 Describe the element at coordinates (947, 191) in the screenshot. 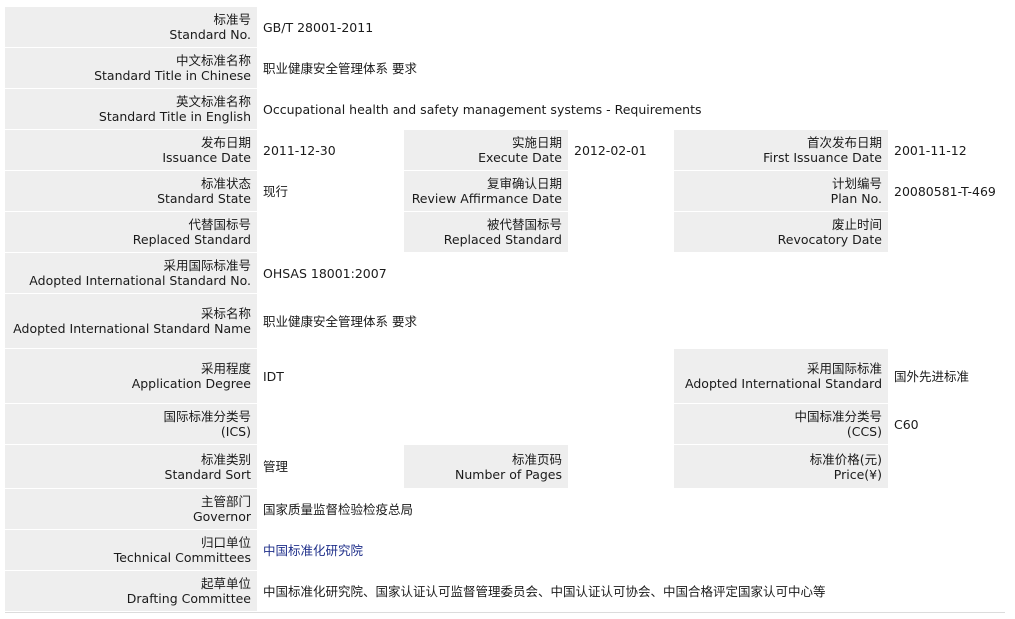

I see `value-plan-no: 20080581-T-469` at that location.